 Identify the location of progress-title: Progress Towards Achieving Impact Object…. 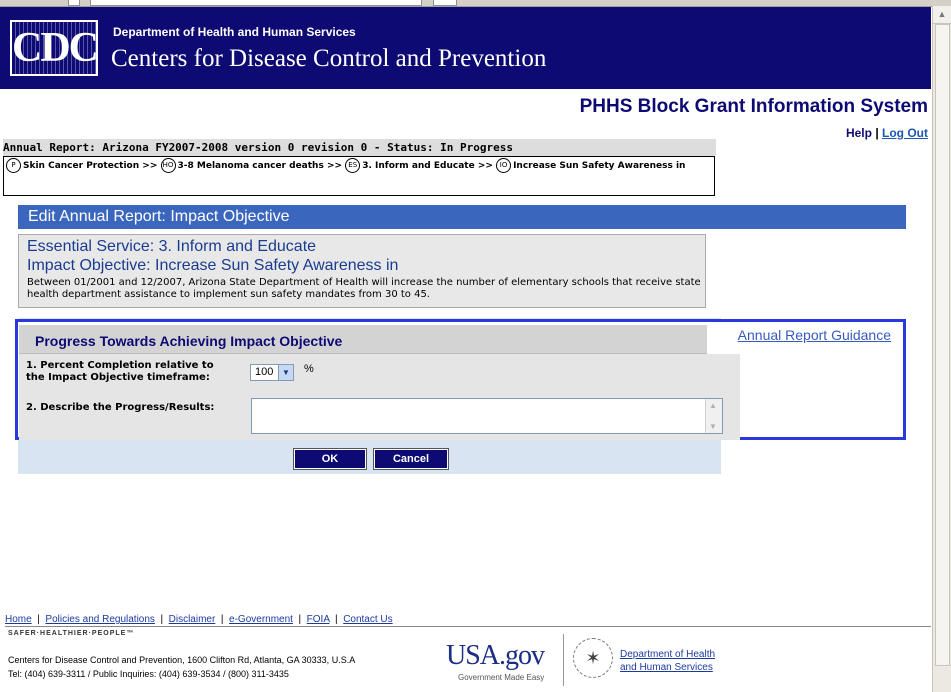
(189, 341).